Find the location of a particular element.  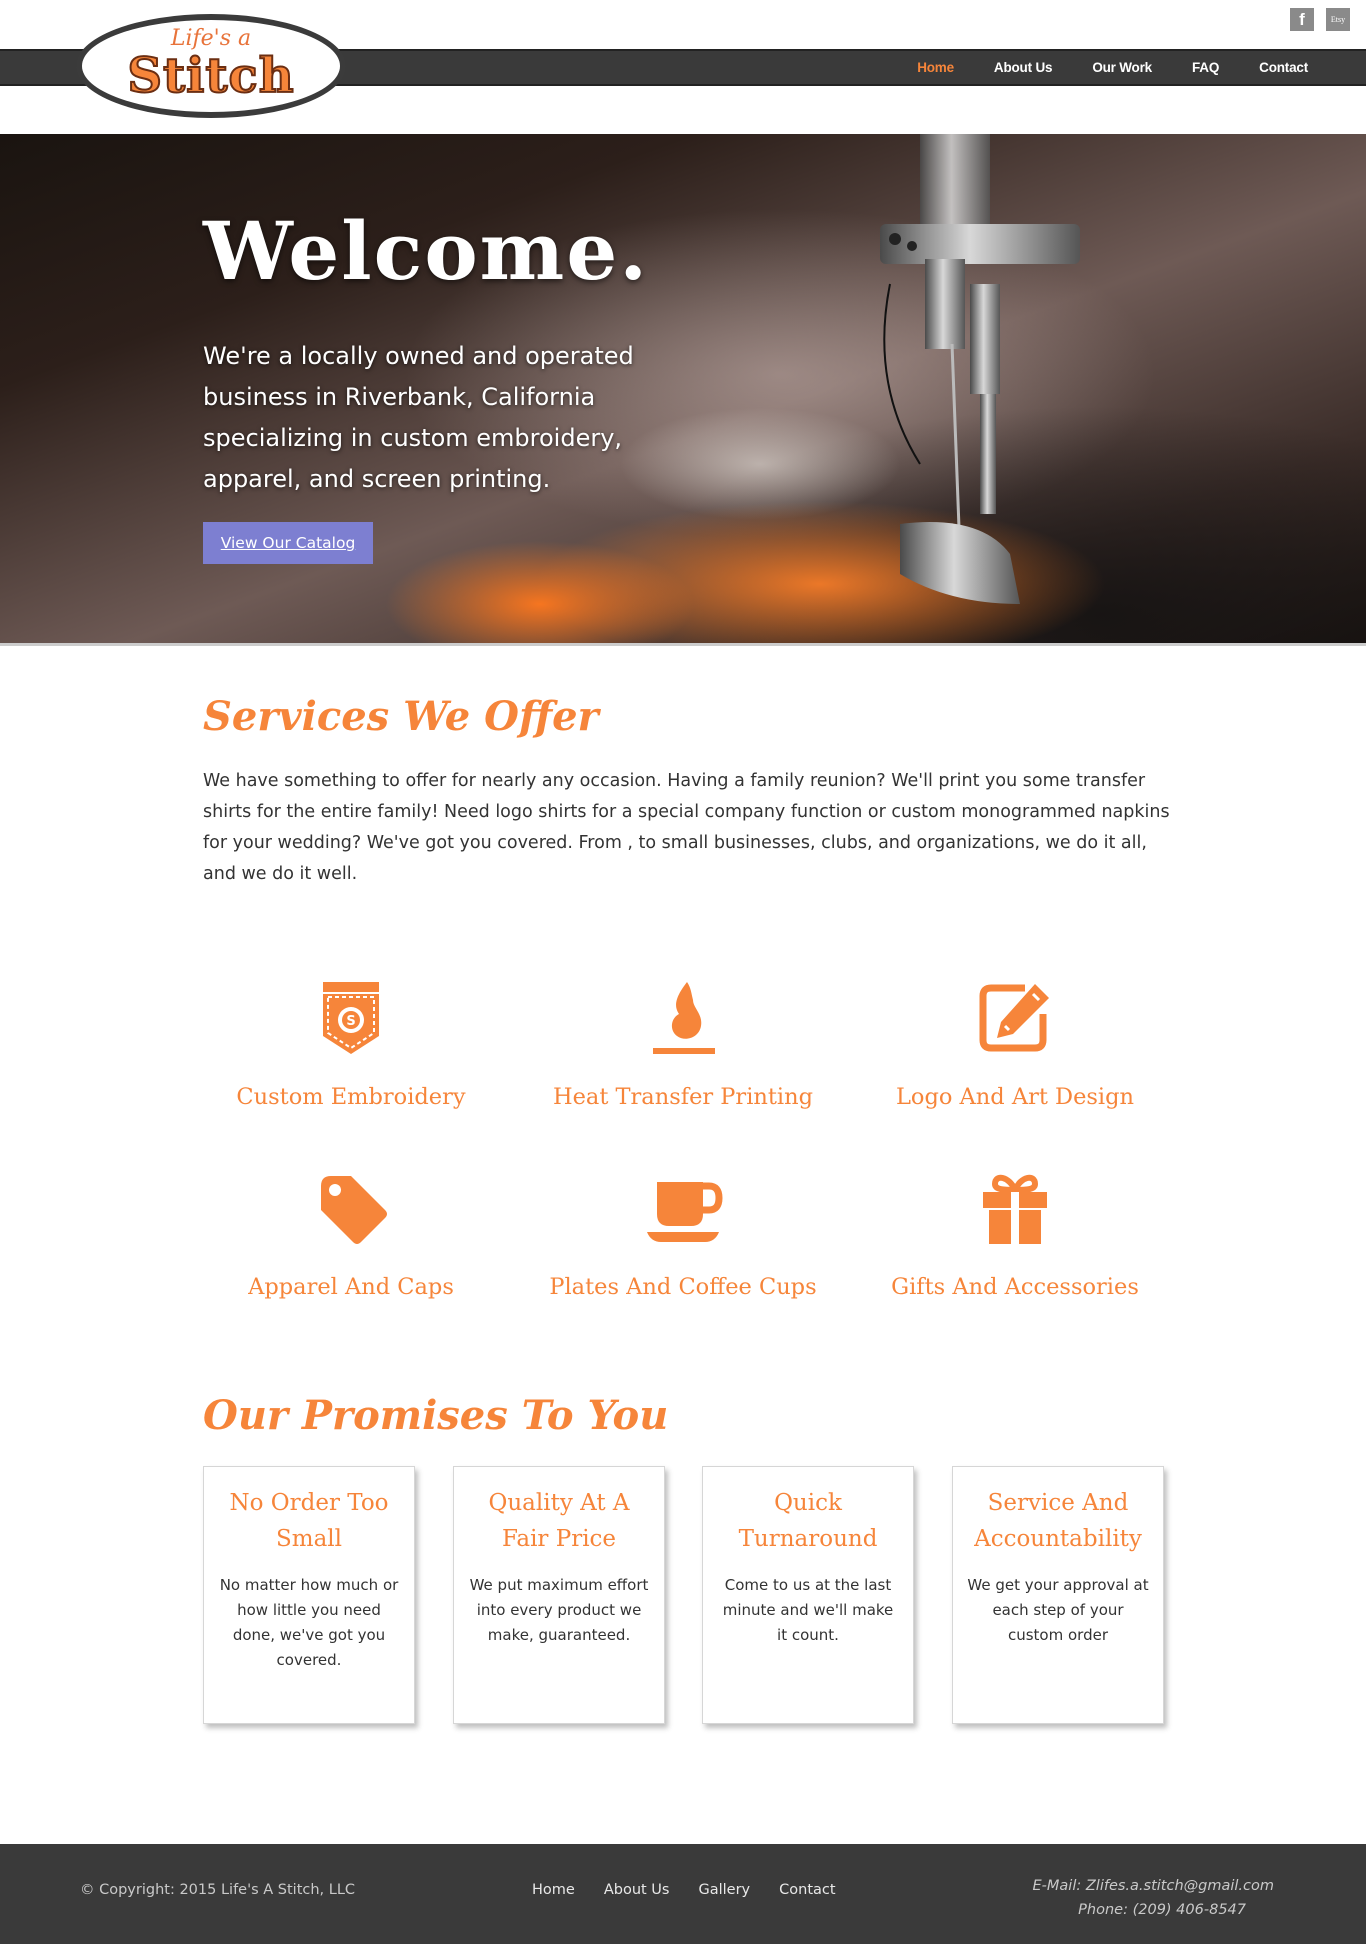

main-nav: Home About Us Our Work FAQ Contact is located at coordinates (1092, 67).